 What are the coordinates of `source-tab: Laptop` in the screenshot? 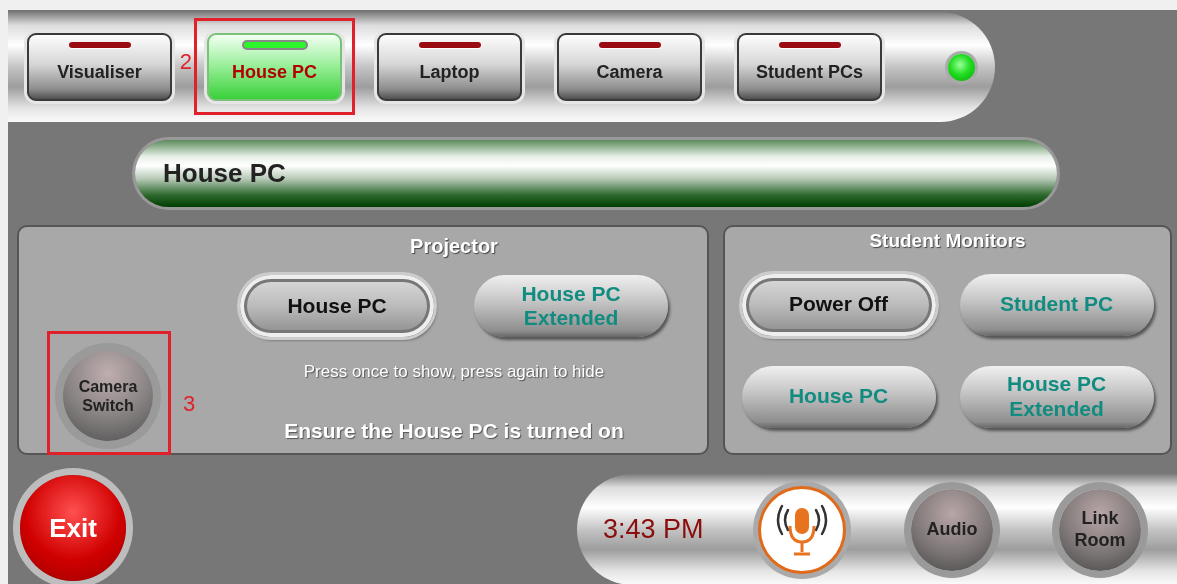 It's located at (449, 67).